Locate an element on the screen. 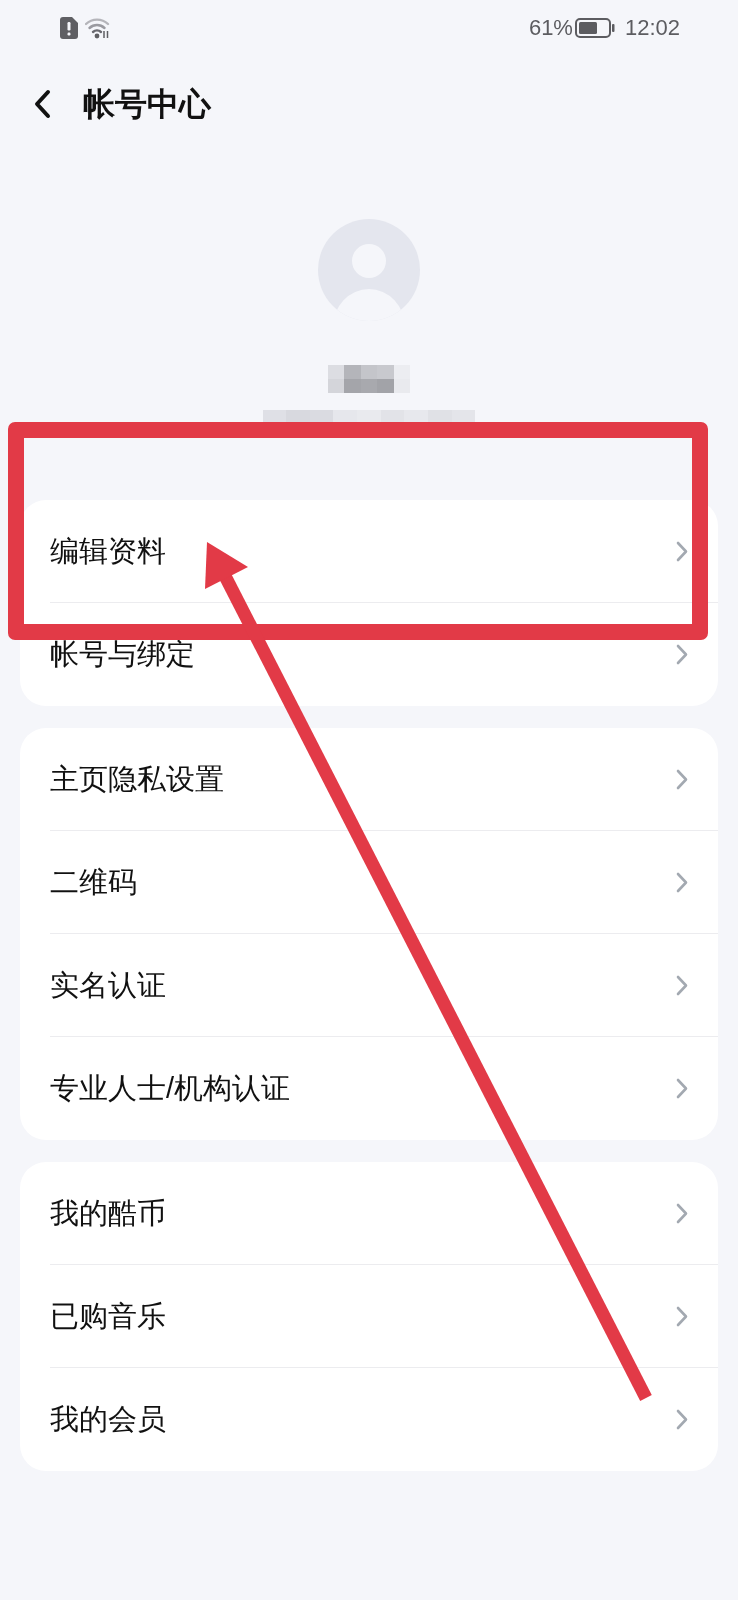 The width and height of the screenshot is (738, 1600). menu-item: 编辑资料 is located at coordinates (369, 551).